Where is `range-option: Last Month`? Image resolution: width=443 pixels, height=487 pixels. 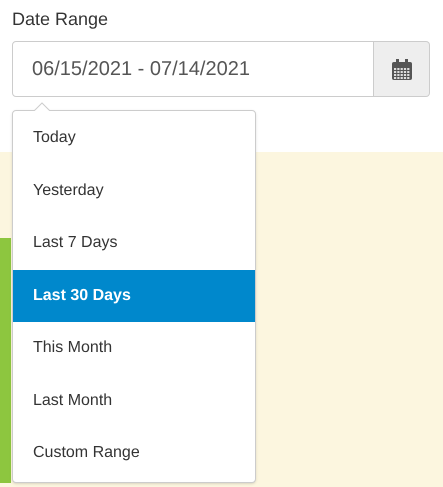
range-option: Last Month is located at coordinates (134, 400).